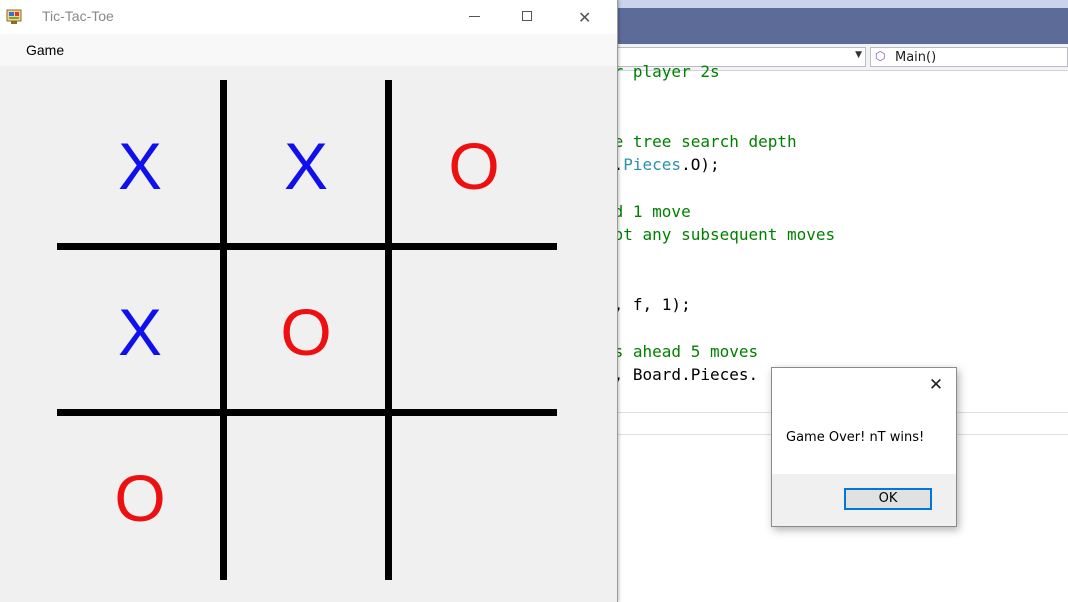 This screenshot has height=602, width=1068. I want to click on app-icon, so click(14, 16).